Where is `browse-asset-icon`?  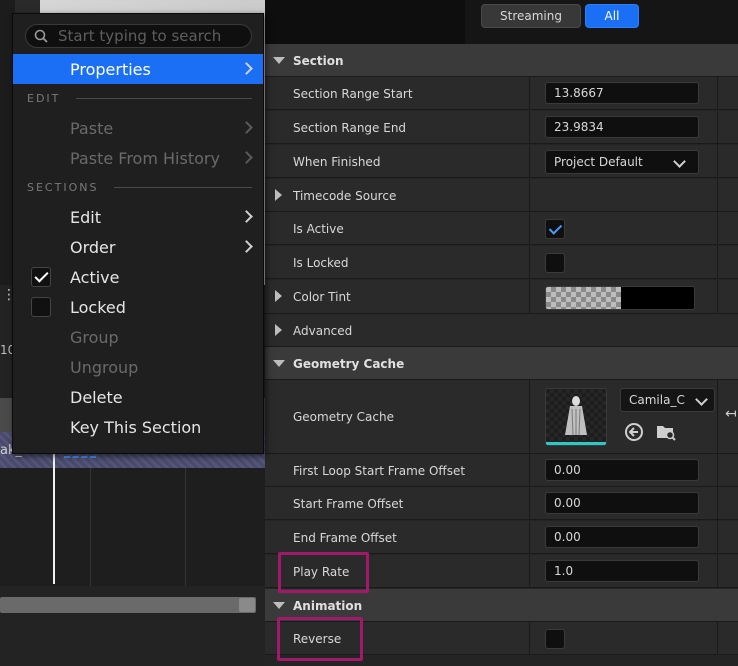
browse-asset-icon is located at coordinates (666, 432).